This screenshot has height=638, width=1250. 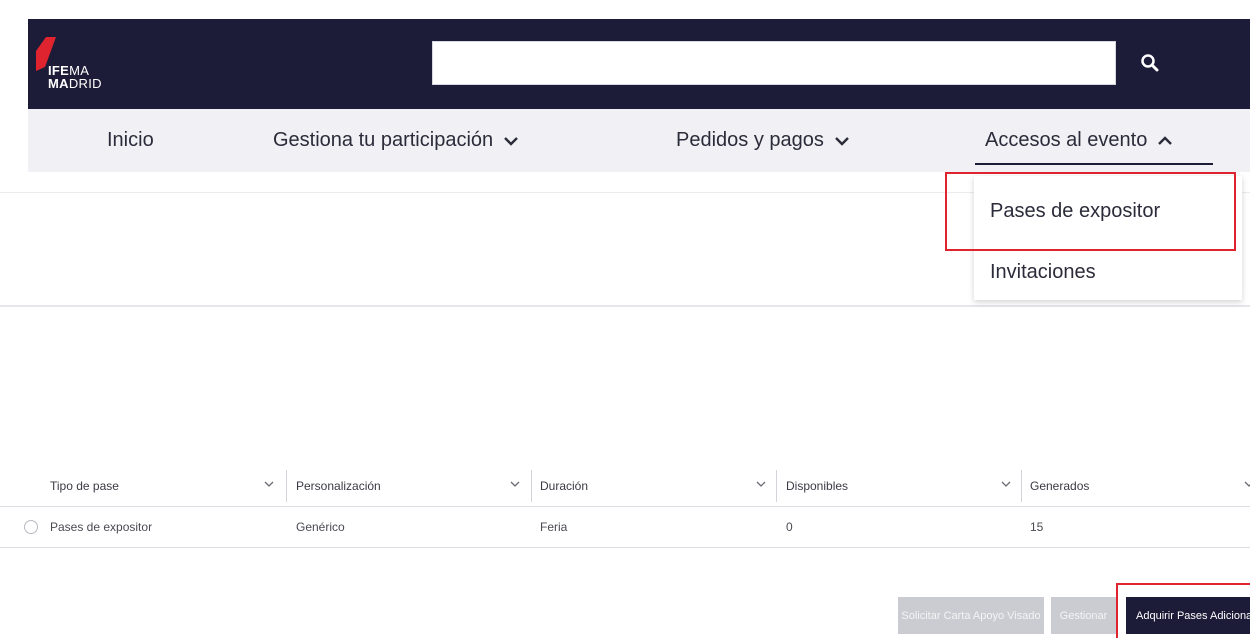 What do you see at coordinates (971, 615) in the screenshot?
I see `solicitar-carta-button: Solicitar Carta Apoyo Visado` at bounding box center [971, 615].